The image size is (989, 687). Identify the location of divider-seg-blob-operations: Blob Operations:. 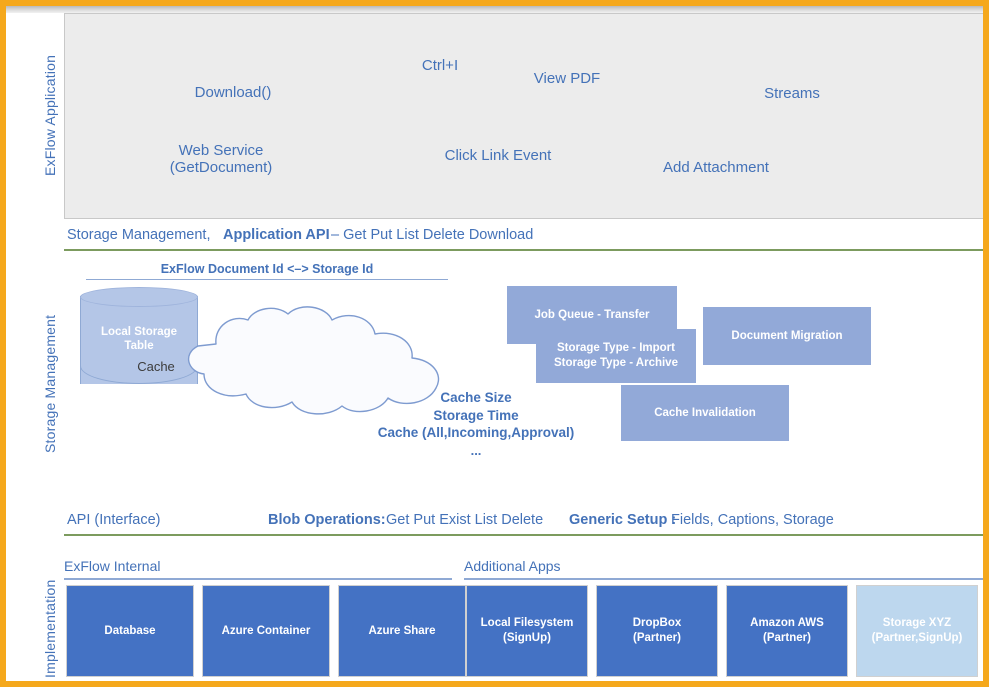
(327, 520).